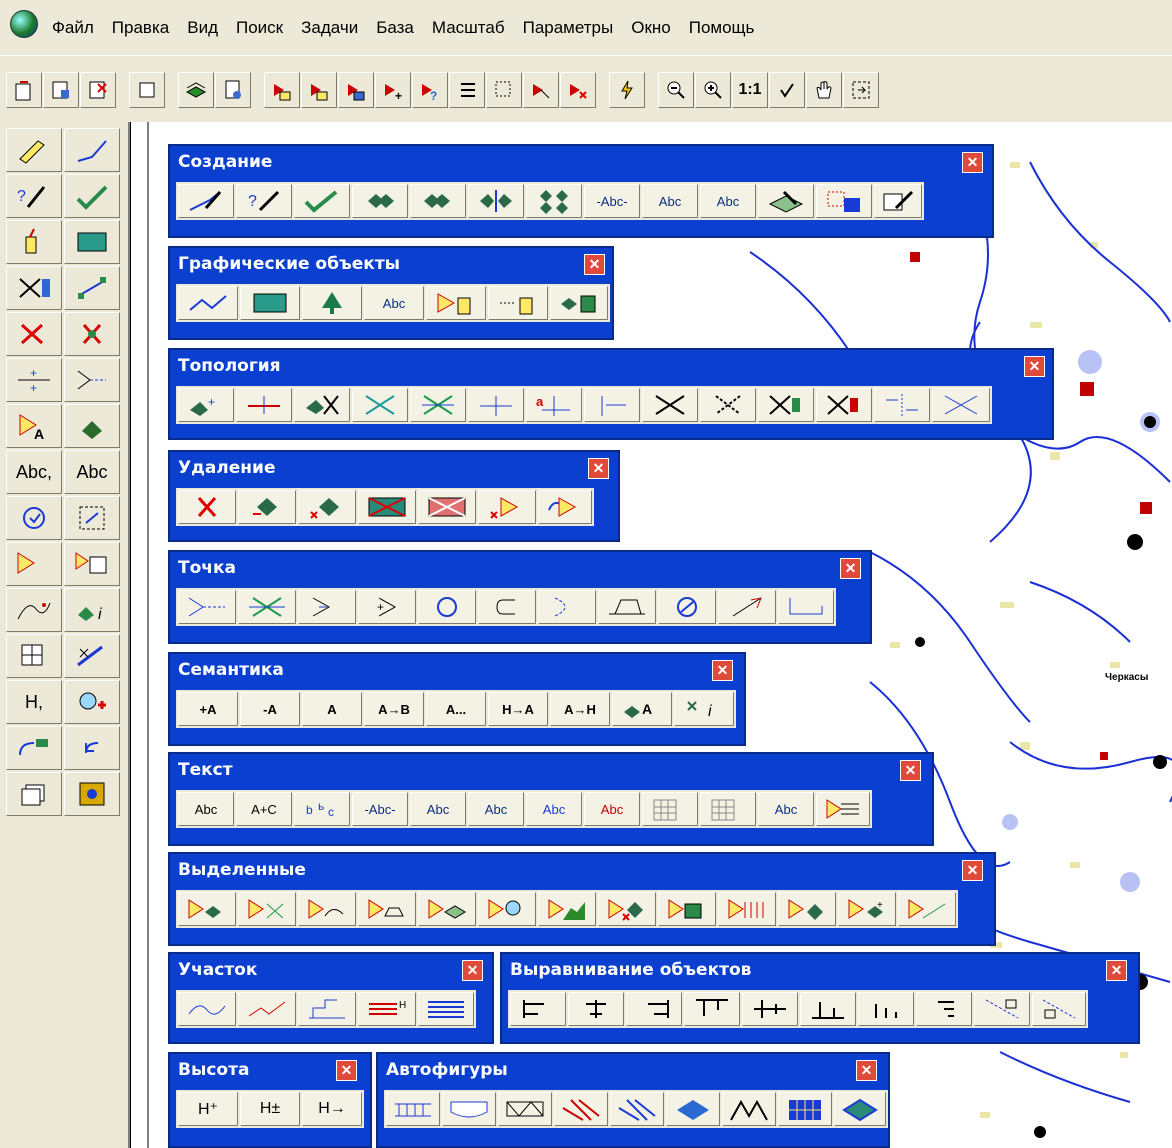 The height and width of the screenshot is (1148, 1172). What do you see at coordinates (456, 303) in the screenshot?
I see `graphic-select-icon` at bounding box center [456, 303].